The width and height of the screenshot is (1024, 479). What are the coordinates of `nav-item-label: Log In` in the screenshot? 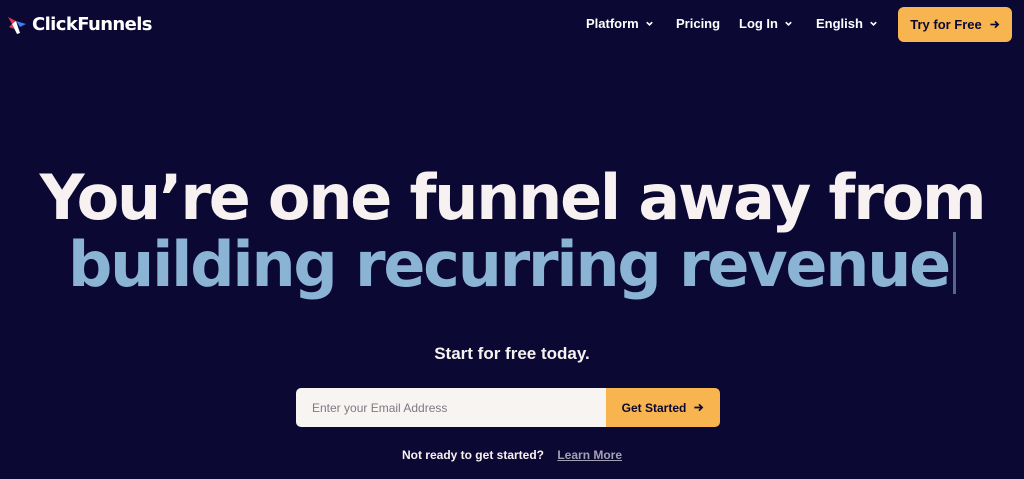 It's located at (758, 23).